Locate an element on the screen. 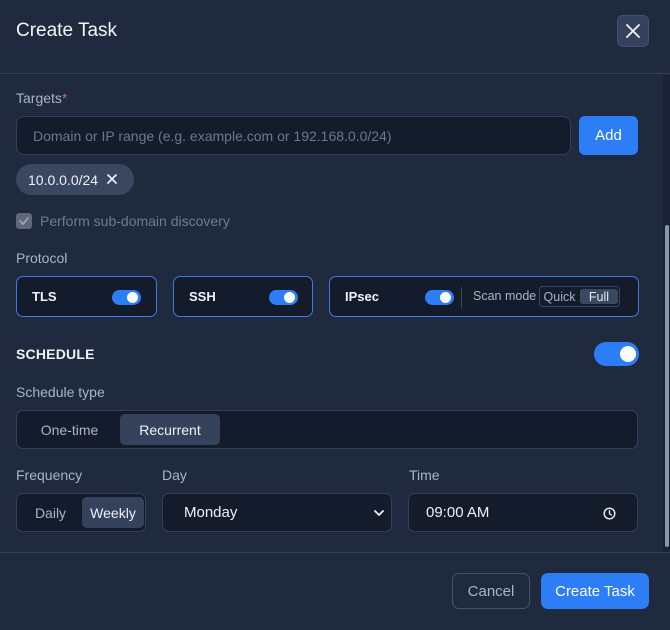 The width and height of the screenshot is (670, 630). ssh-toggle is located at coordinates (283, 297).